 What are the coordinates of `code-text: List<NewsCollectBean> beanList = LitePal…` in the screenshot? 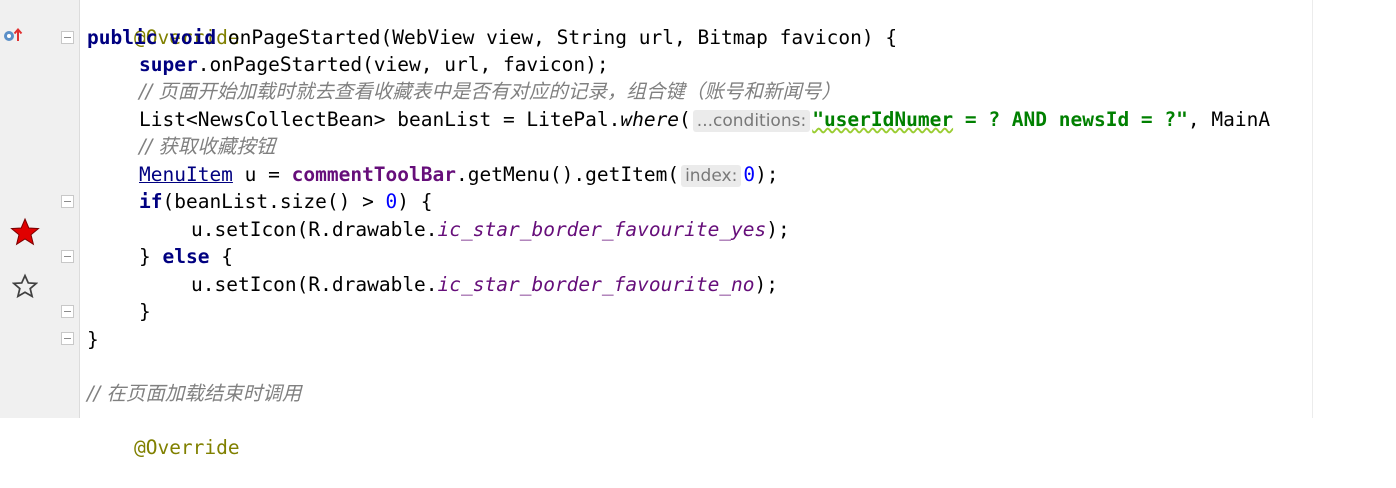 It's located at (380, 119).